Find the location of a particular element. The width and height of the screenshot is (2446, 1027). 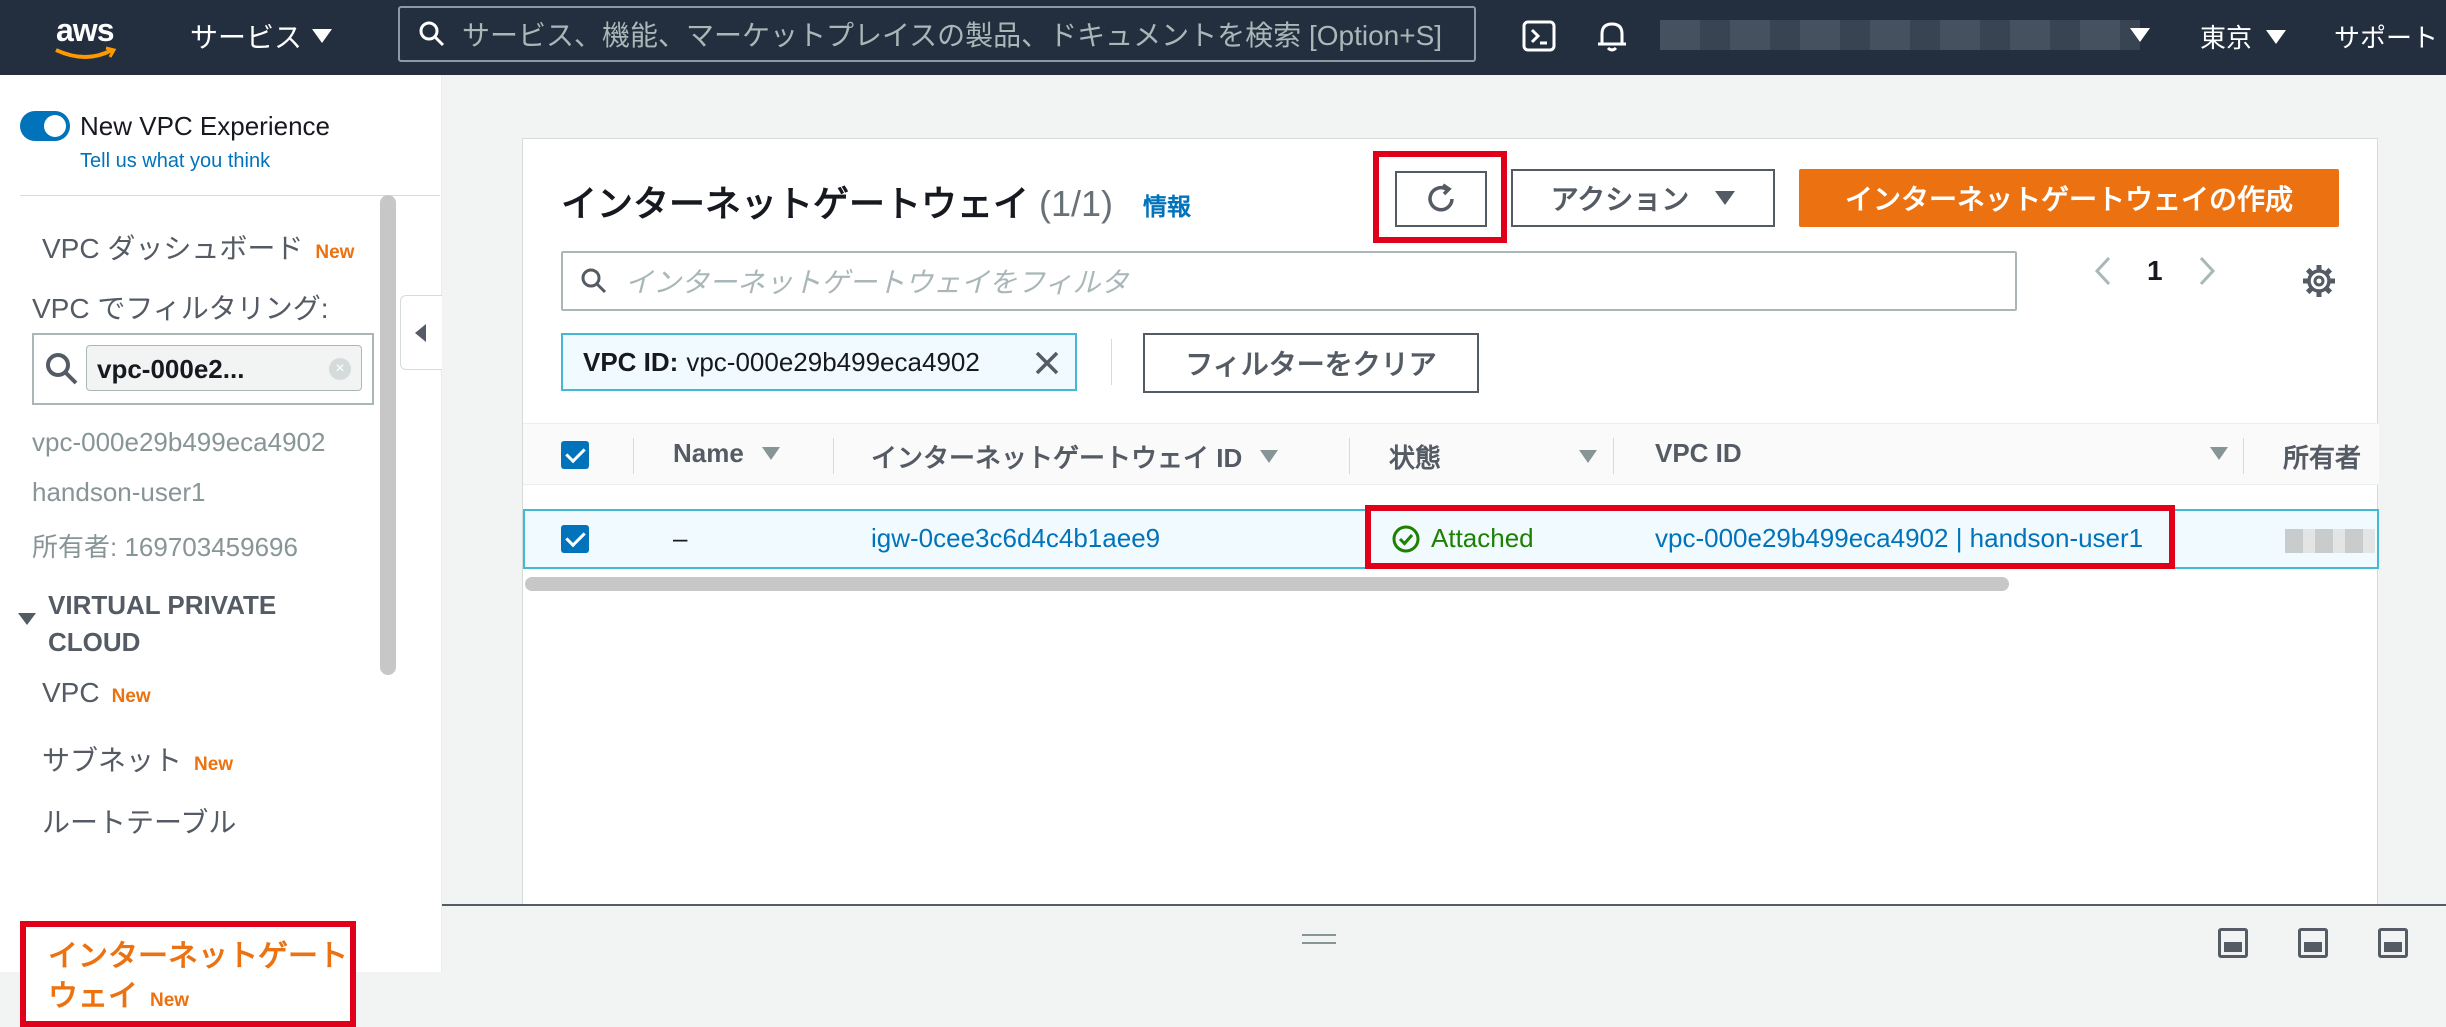

page-number: 1 is located at coordinates (2155, 271).